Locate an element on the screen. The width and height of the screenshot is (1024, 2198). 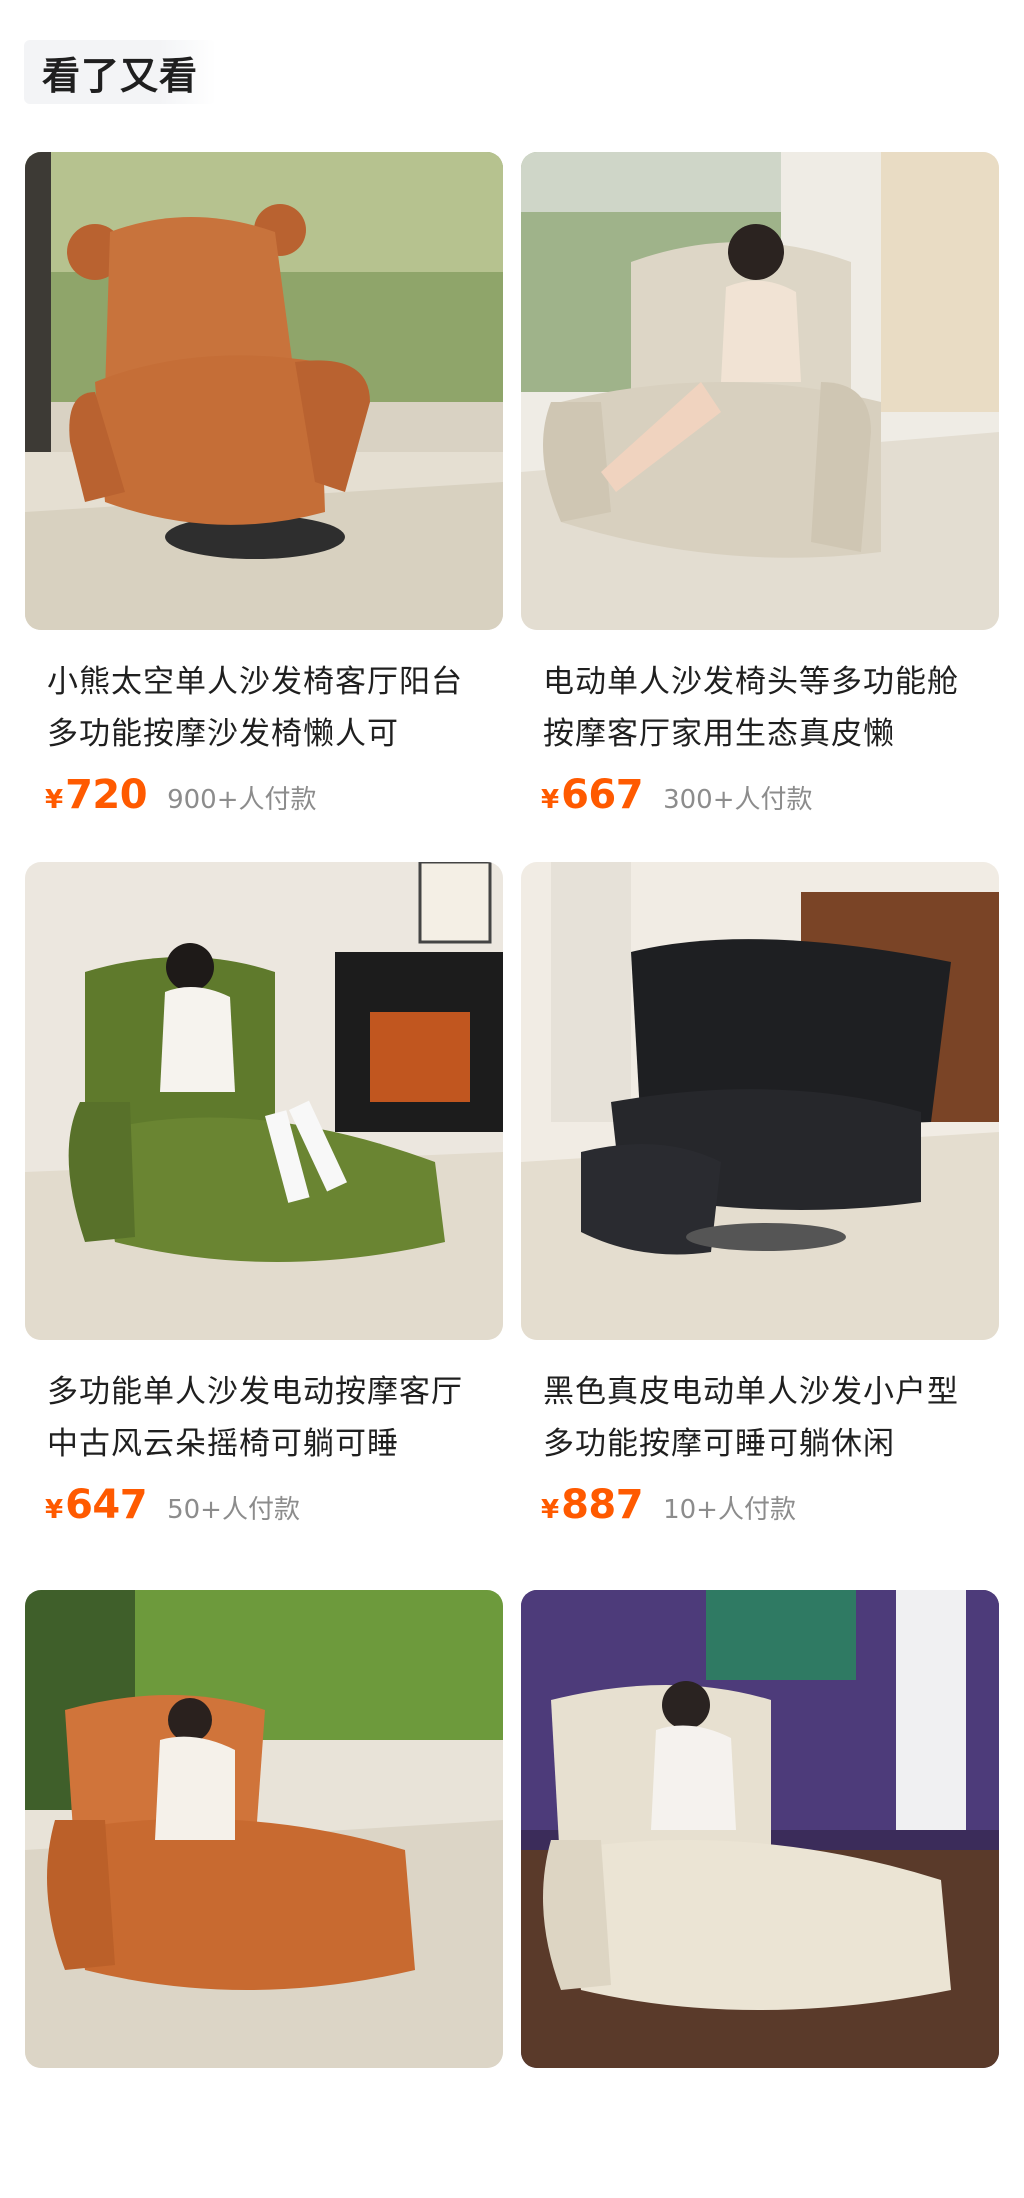
sales-count: 50+人付款 is located at coordinates (233, 1510).